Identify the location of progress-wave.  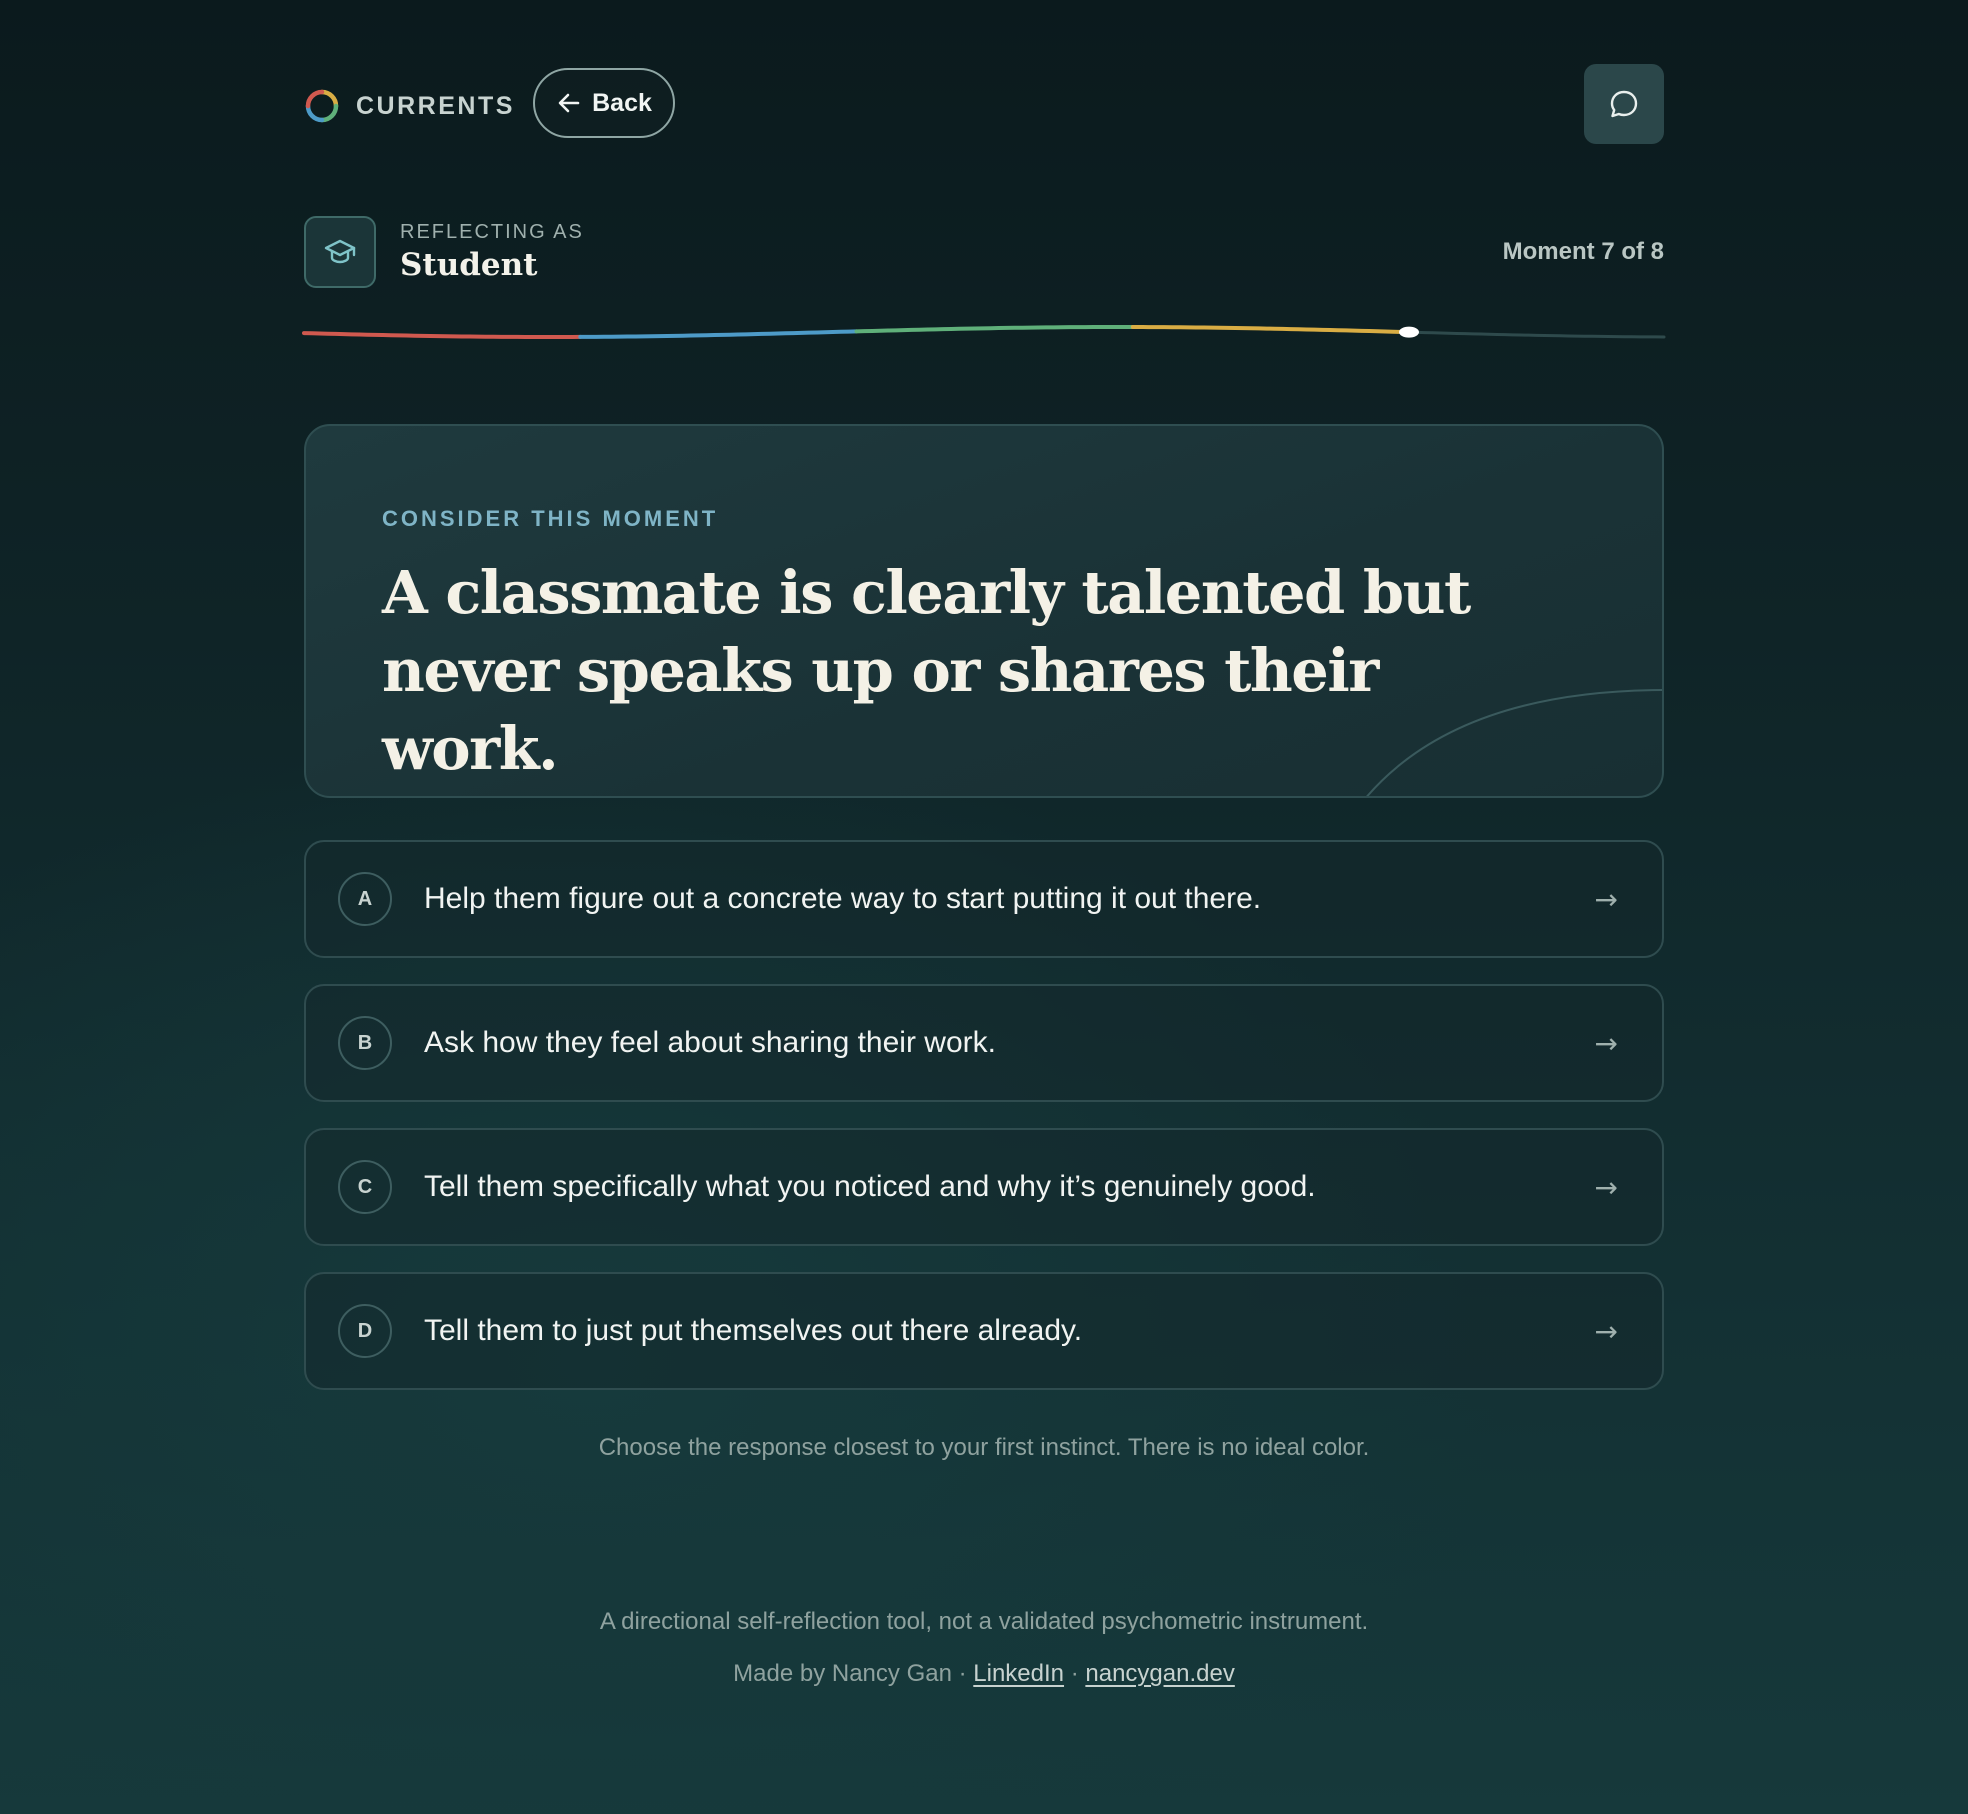
(984, 332).